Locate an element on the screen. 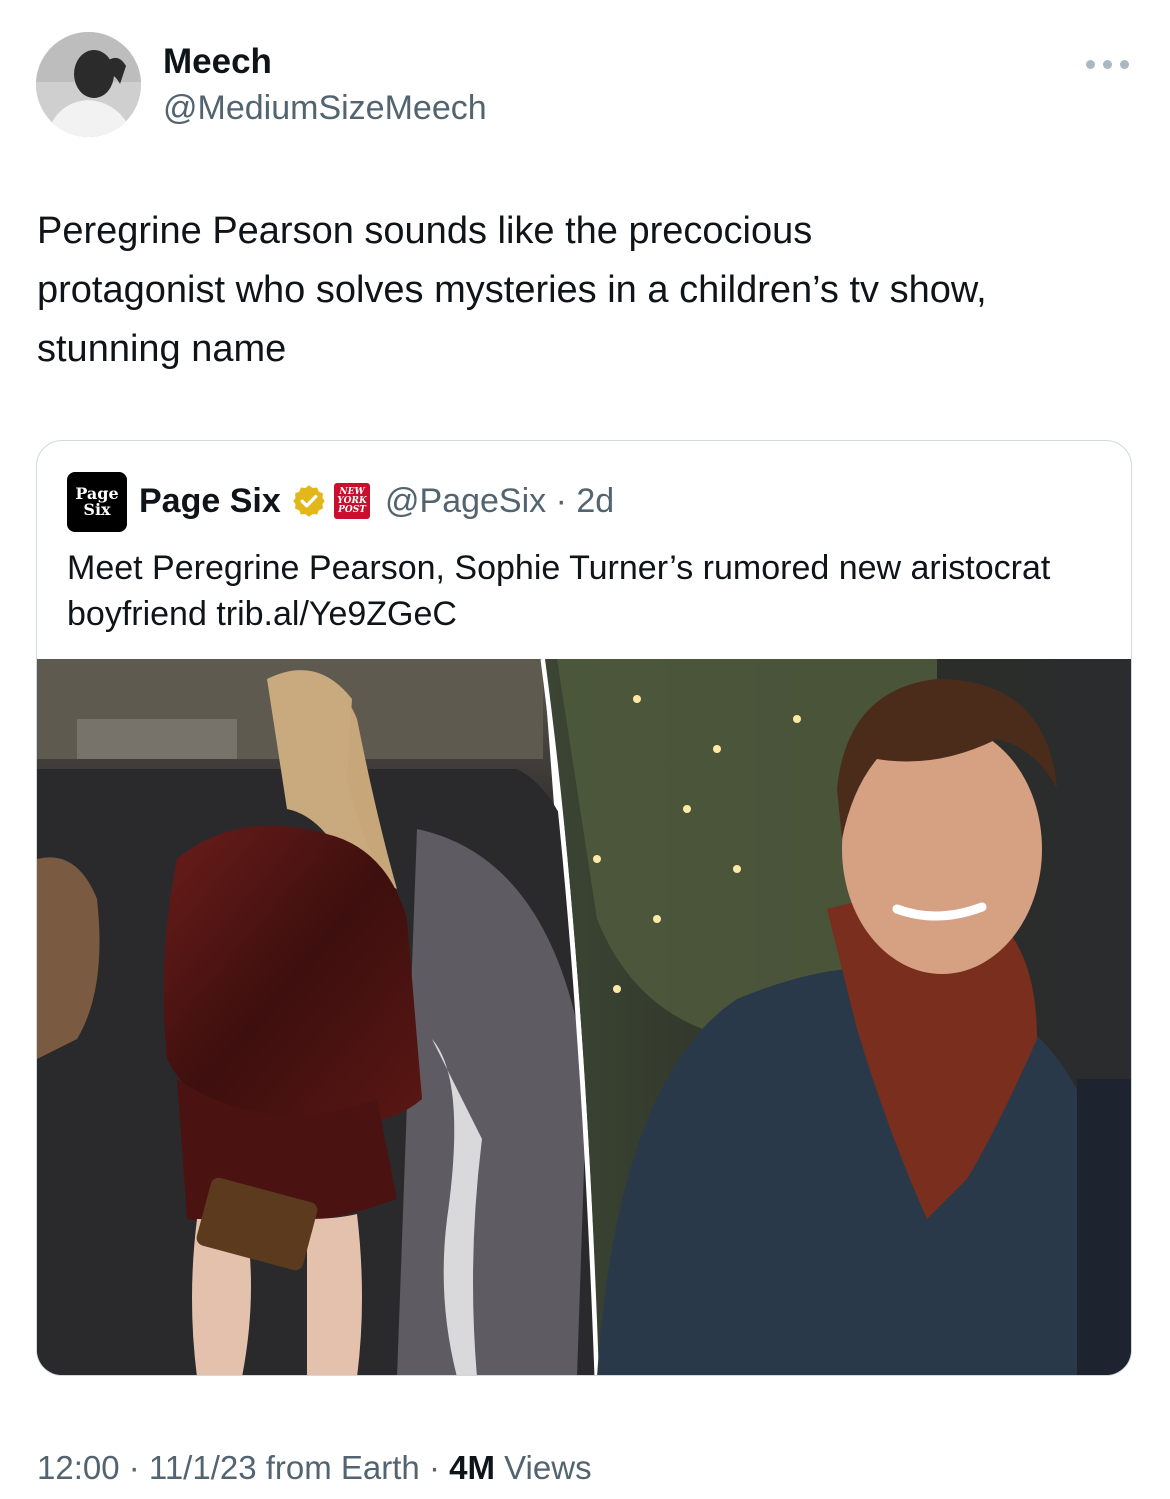  quoted-meta: @PageSix · 2d is located at coordinates (499, 501).